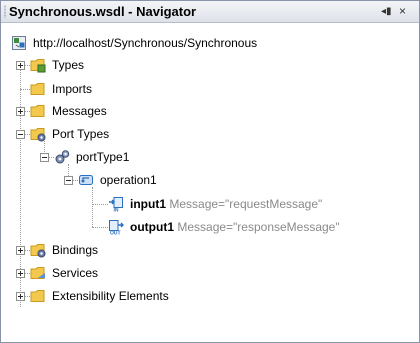 The image size is (420, 343). I want to click on tree-node-label: output1, so click(152, 227).